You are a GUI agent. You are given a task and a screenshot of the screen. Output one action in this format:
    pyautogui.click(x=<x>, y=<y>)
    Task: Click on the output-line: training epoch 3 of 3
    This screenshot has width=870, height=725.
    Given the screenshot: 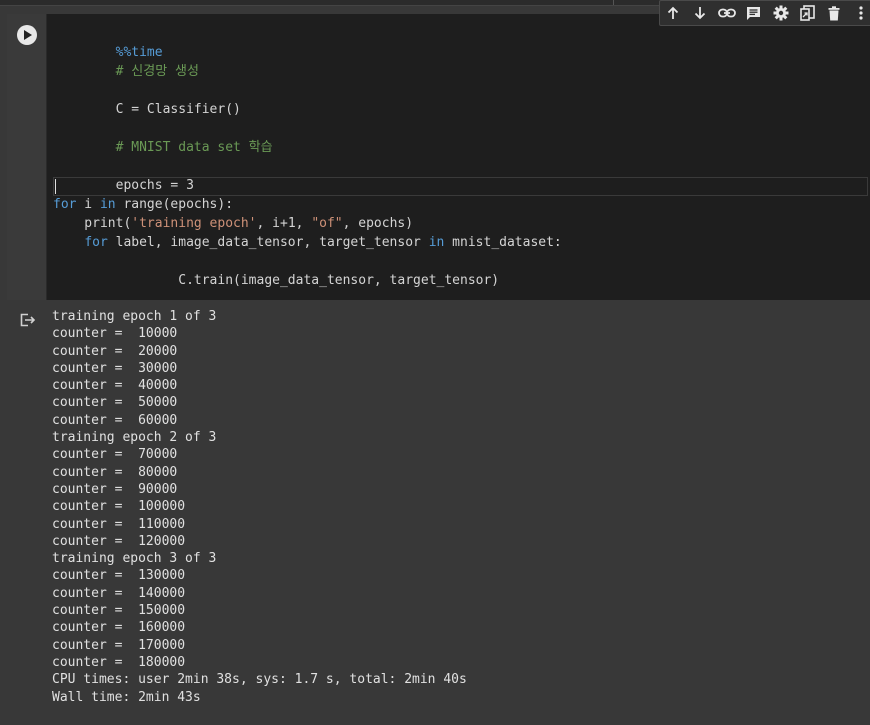 What is the action you would take?
    pyautogui.click(x=134, y=559)
    